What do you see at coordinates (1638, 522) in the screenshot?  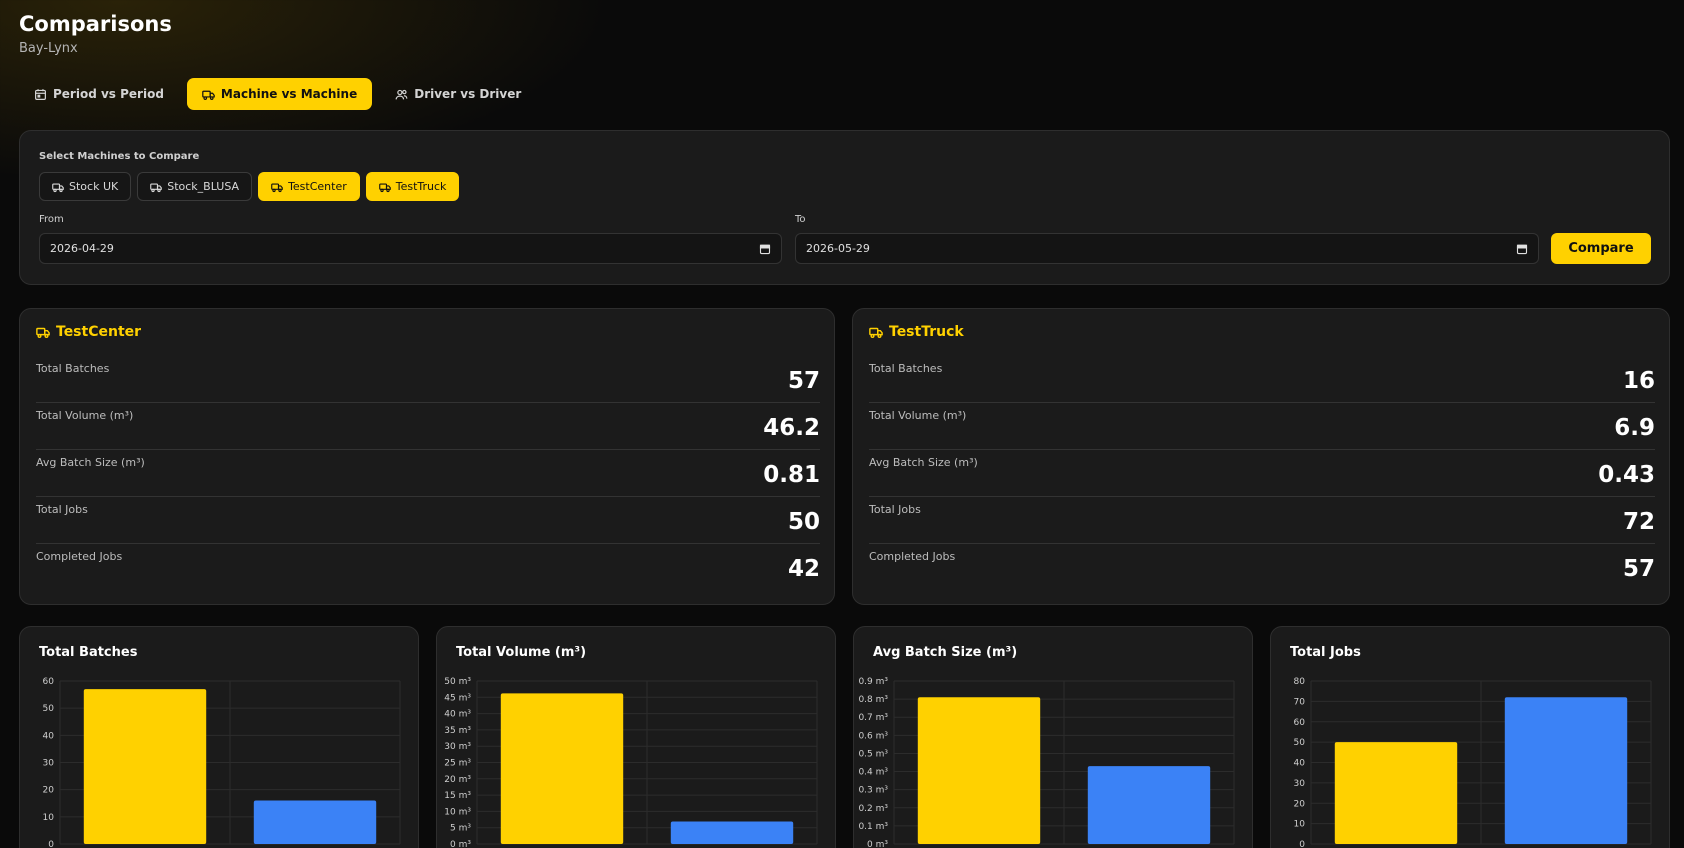 I see `stat-value: 72` at bounding box center [1638, 522].